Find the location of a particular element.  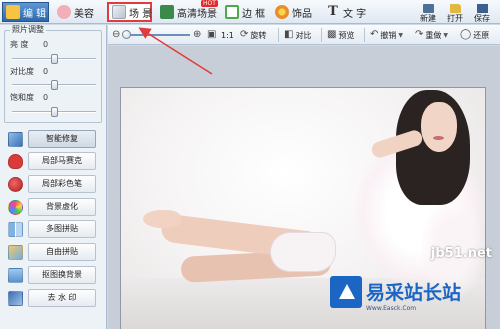

tool-row-mosaic: 局部马赛克 is located at coordinates (55, 162).